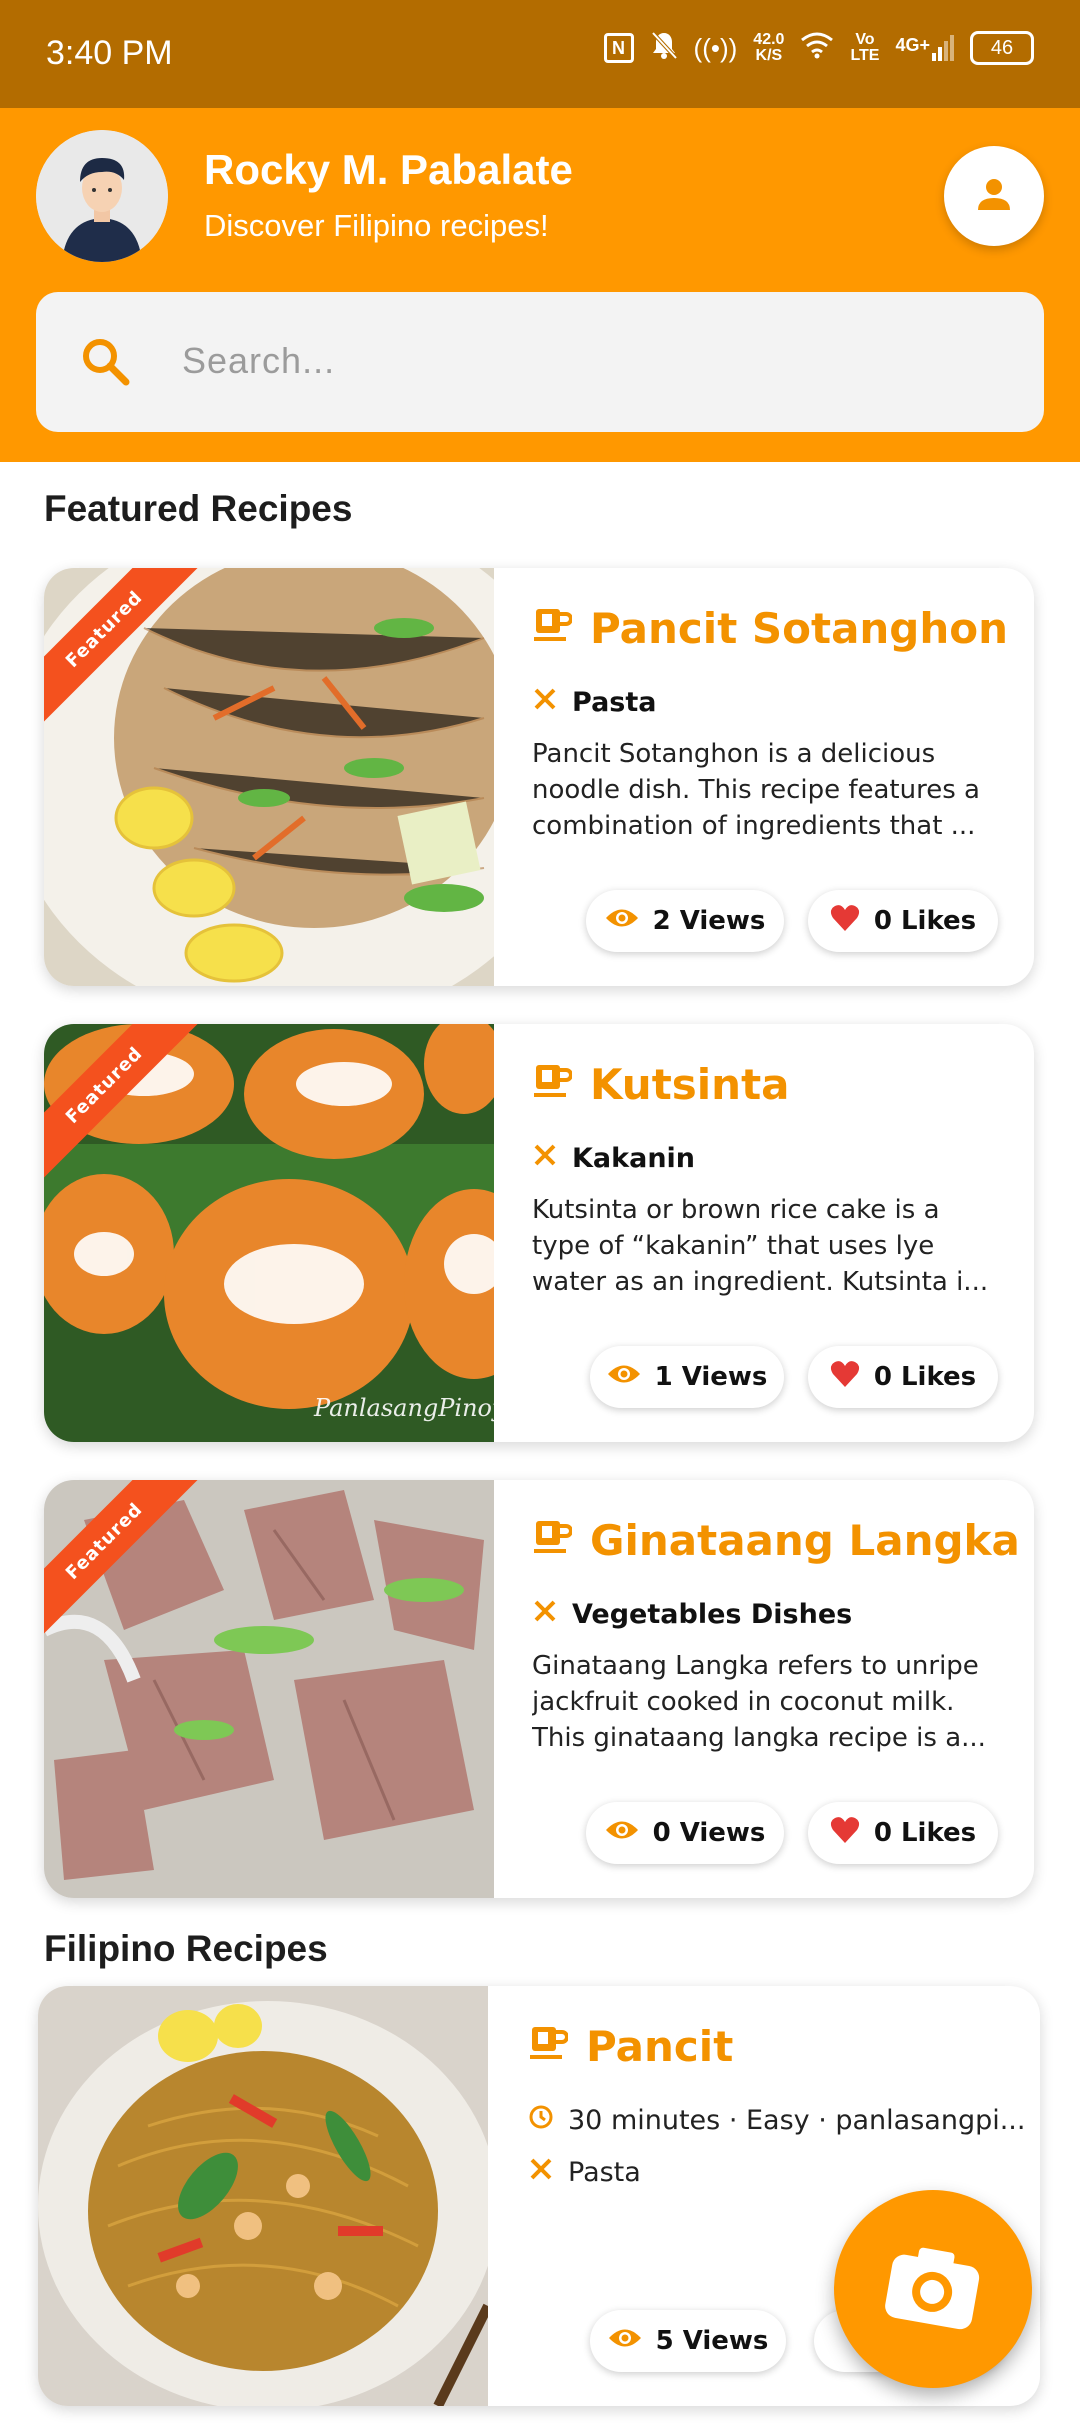  I want to click on nfc-icon: N, so click(618, 48).